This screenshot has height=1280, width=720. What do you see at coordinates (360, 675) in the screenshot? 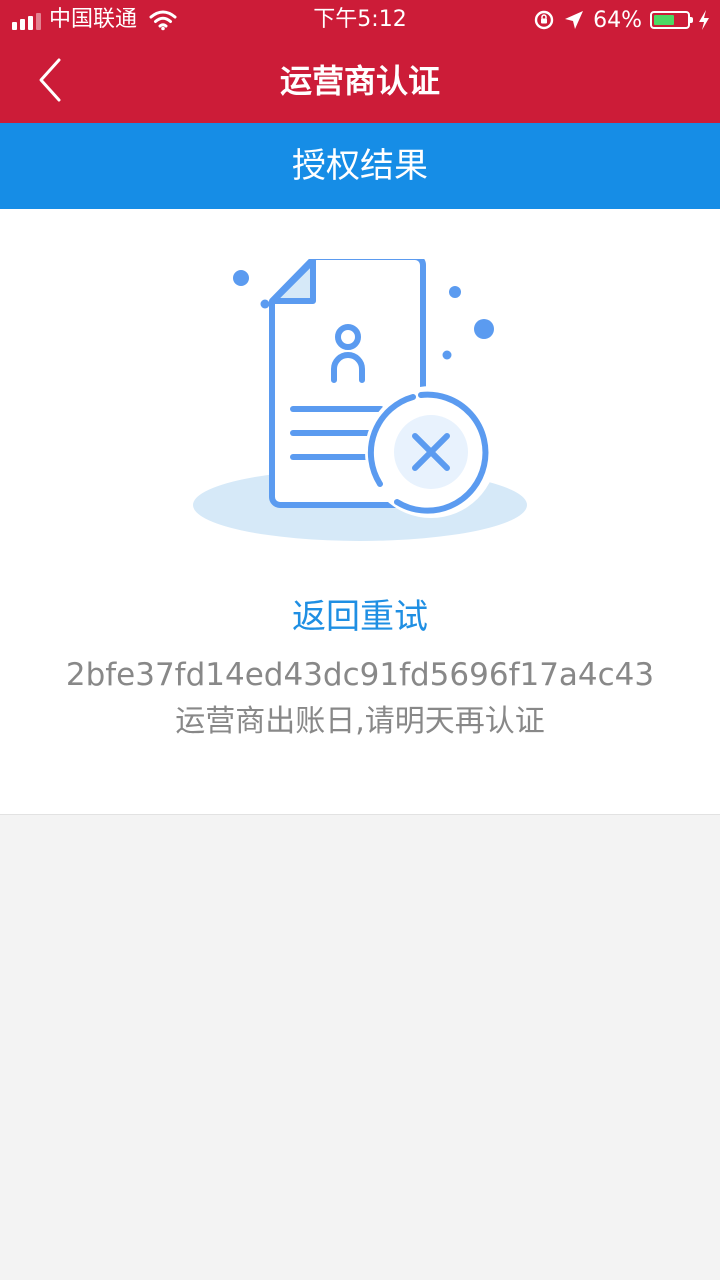
I see `error-code: 2bfe37fd14ed43dc91fd5696f17a4c43` at bounding box center [360, 675].